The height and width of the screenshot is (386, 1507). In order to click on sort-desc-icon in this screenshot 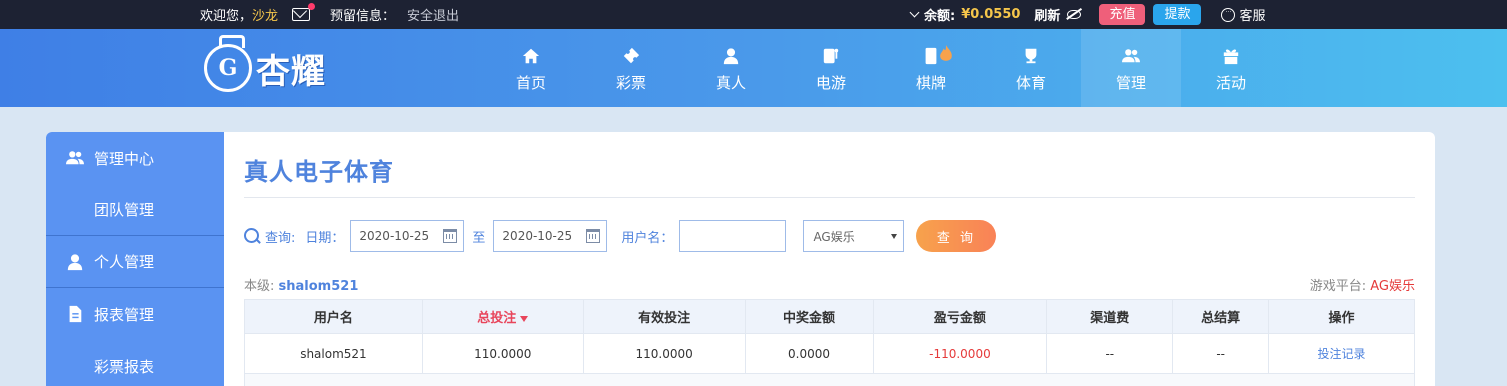, I will do `click(524, 318)`.